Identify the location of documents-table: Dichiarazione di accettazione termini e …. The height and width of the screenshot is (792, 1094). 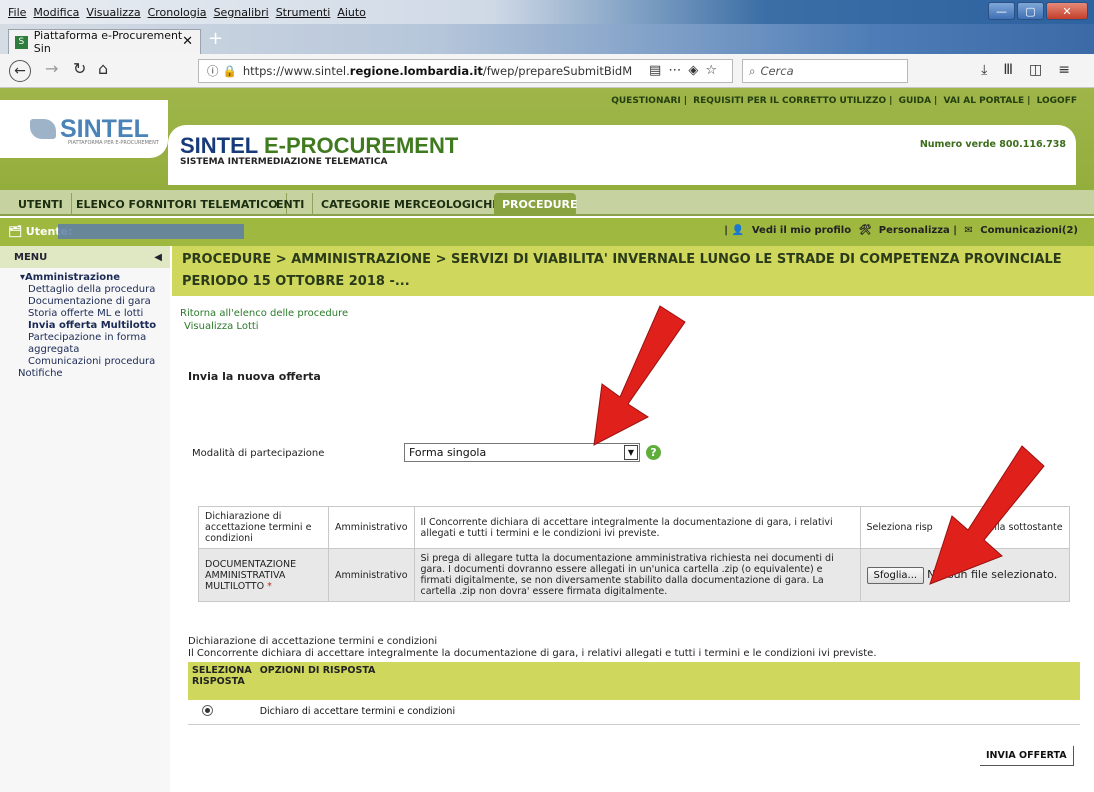
(634, 554).